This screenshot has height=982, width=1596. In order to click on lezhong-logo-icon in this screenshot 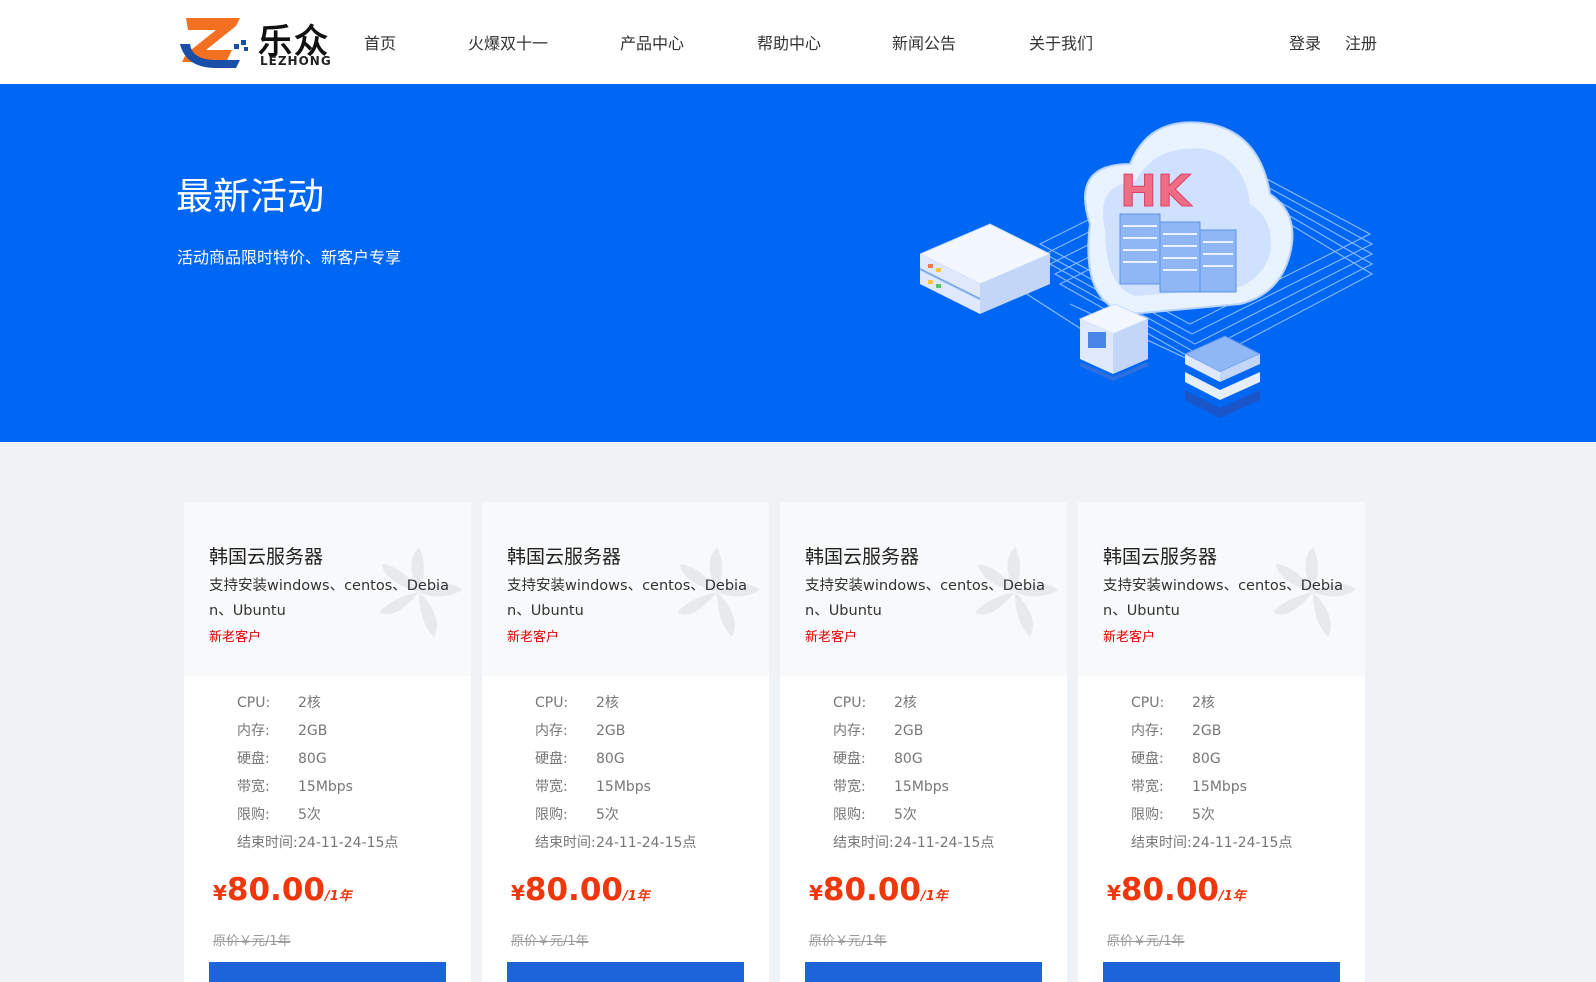, I will do `click(214, 43)`.